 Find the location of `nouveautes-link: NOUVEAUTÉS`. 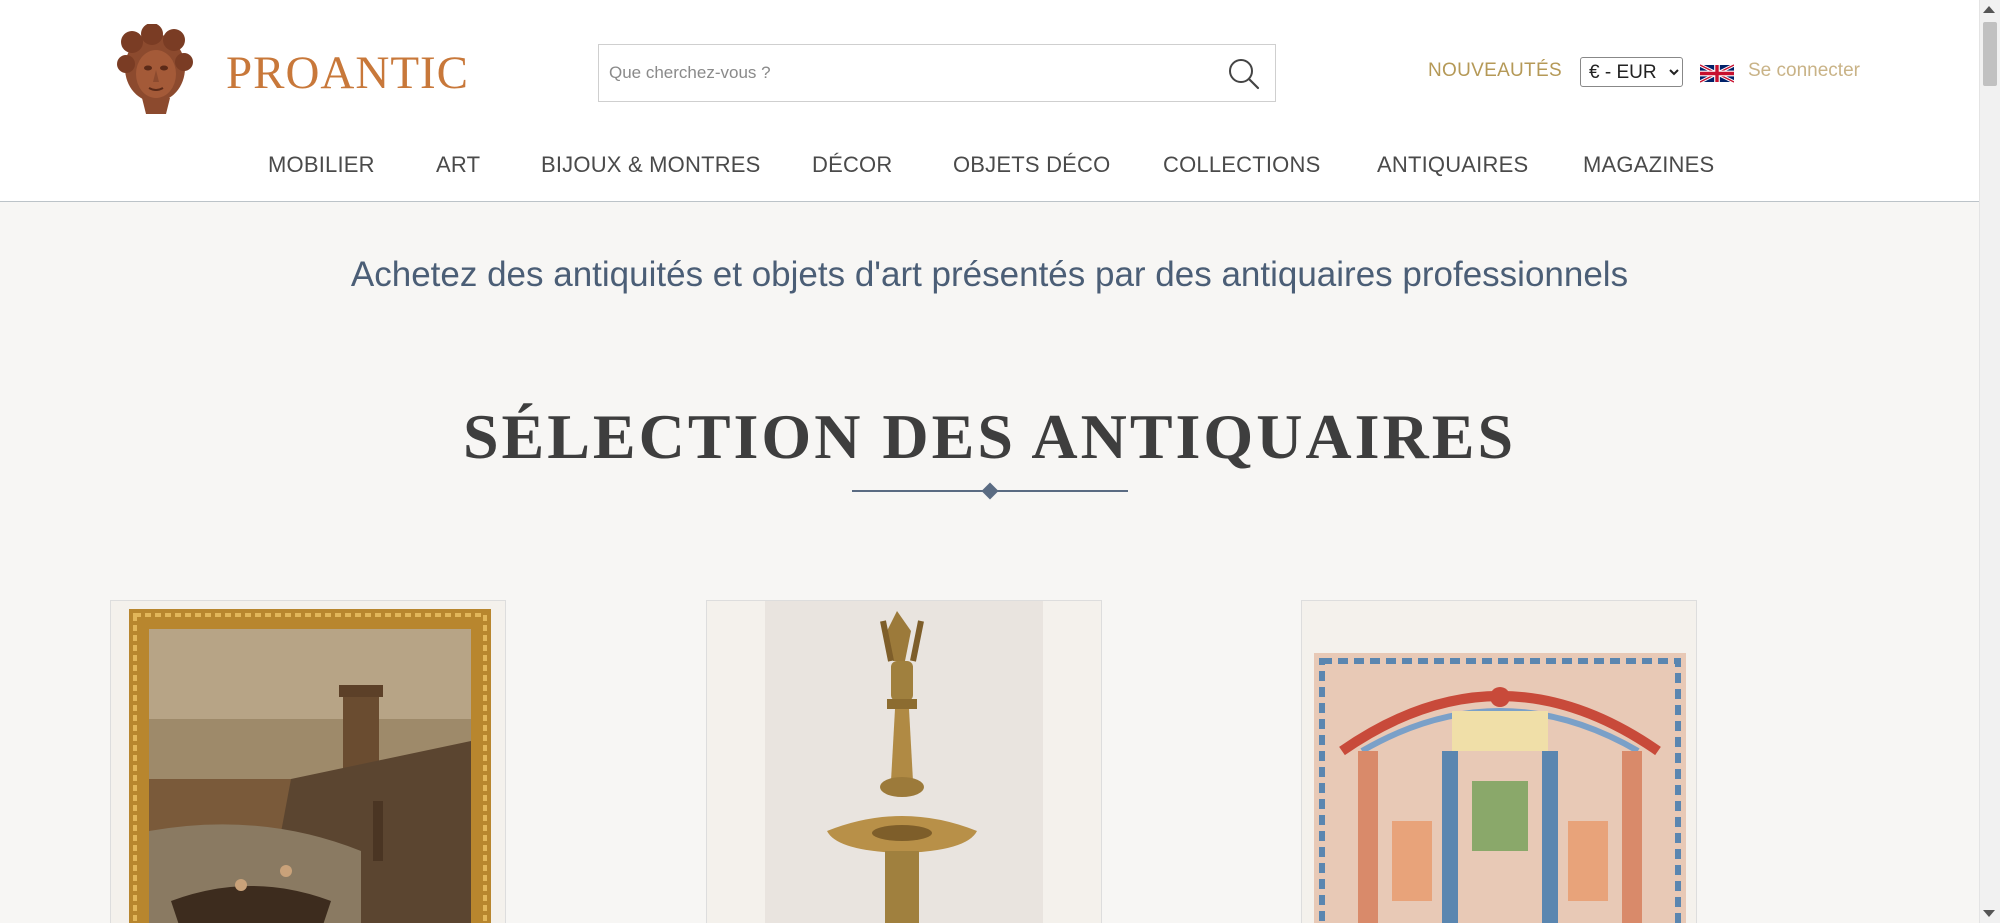

nouveautes-link: NOUVEAUTÉS is located at coordinates (1495, 71).